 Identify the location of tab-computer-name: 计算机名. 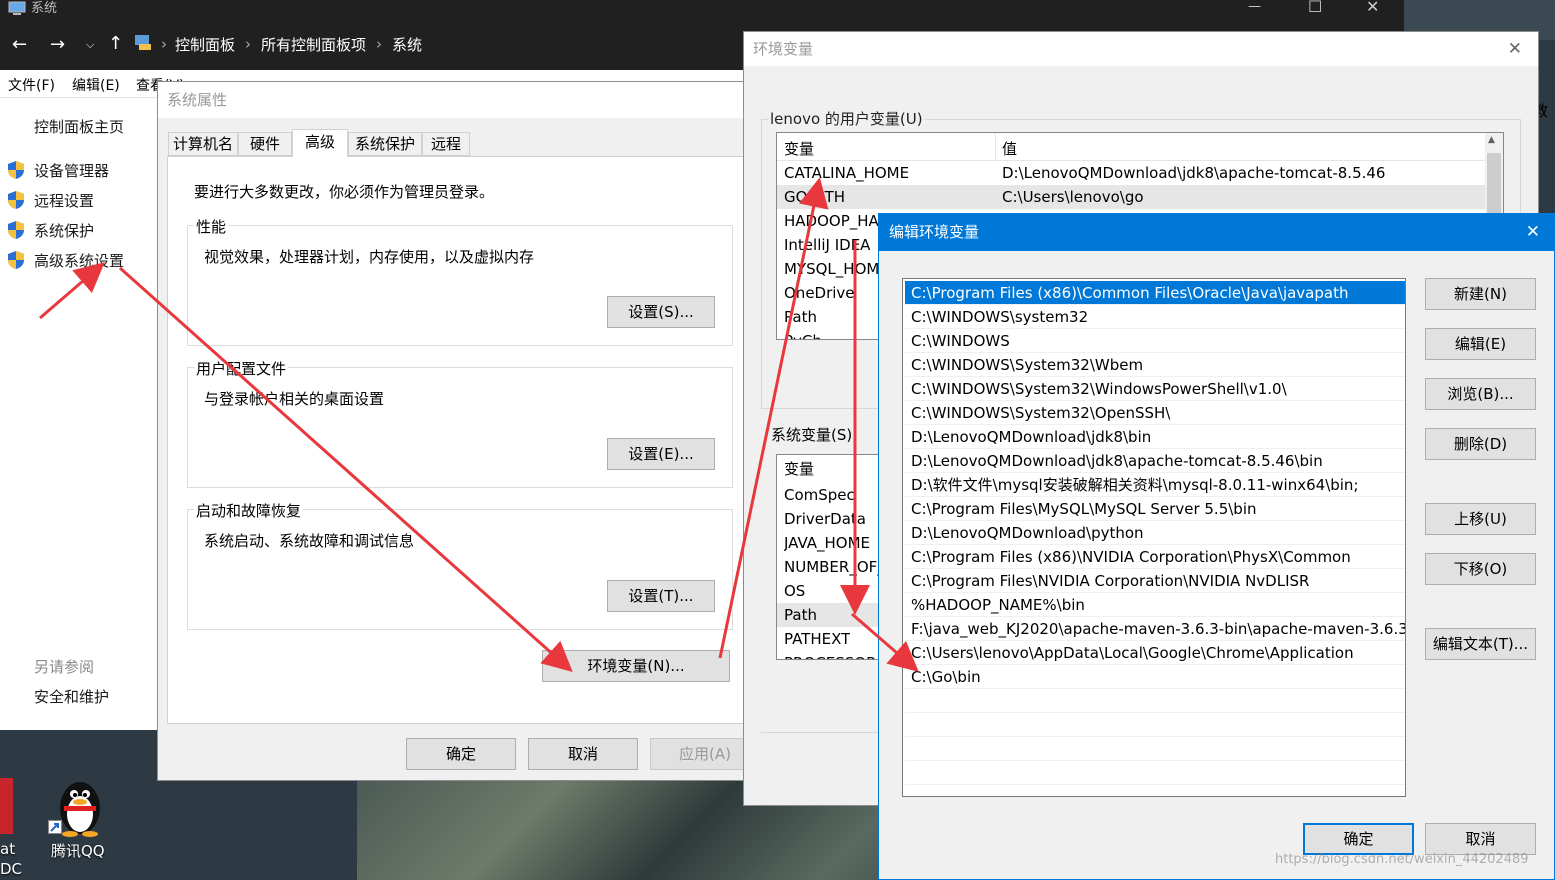
(203, 144).